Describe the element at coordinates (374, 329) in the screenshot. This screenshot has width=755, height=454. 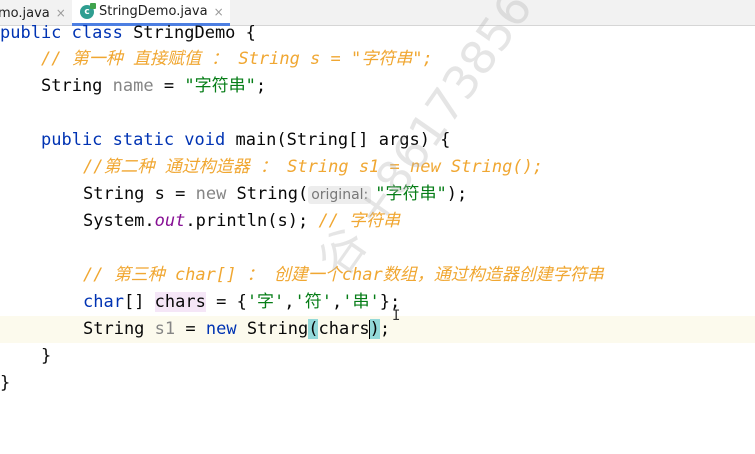
I see `matched-paren-close: )` at that location.